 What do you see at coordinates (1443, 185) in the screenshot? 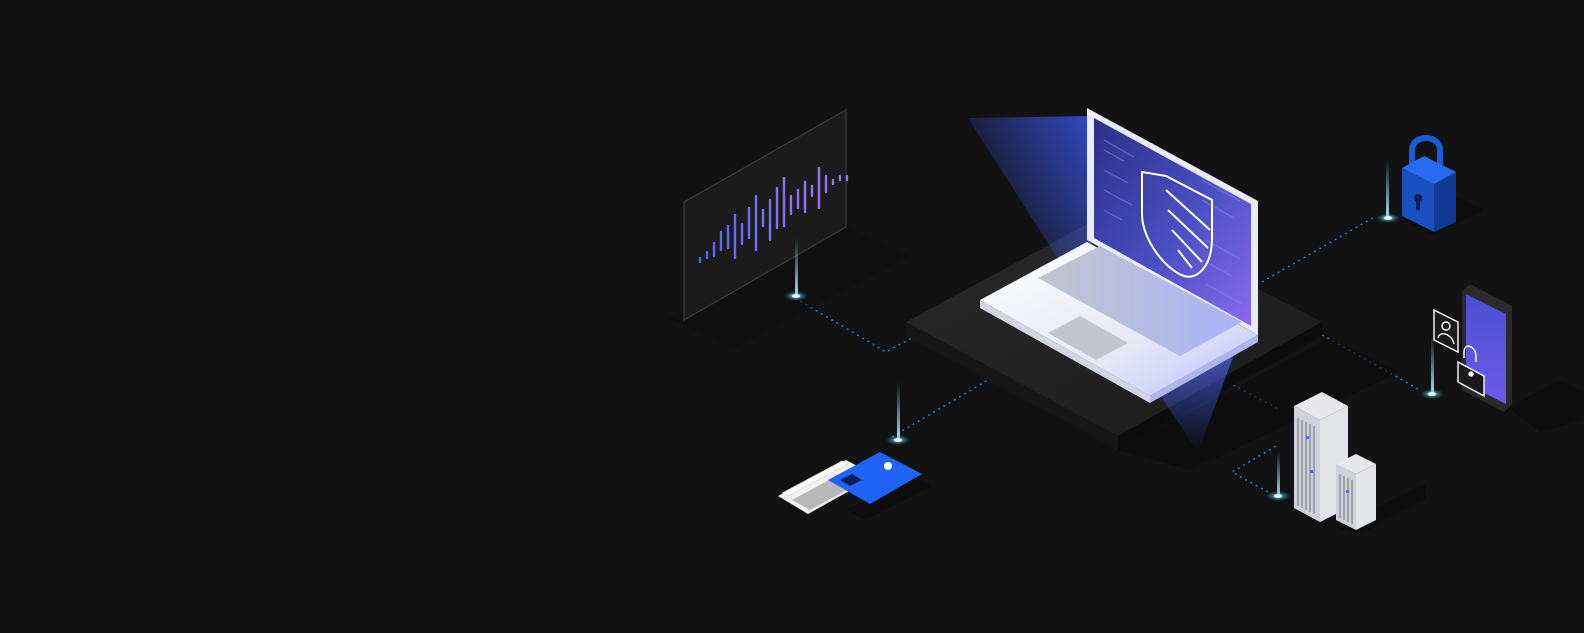
I see `lock-icon` at bounding box center [1443, 185].